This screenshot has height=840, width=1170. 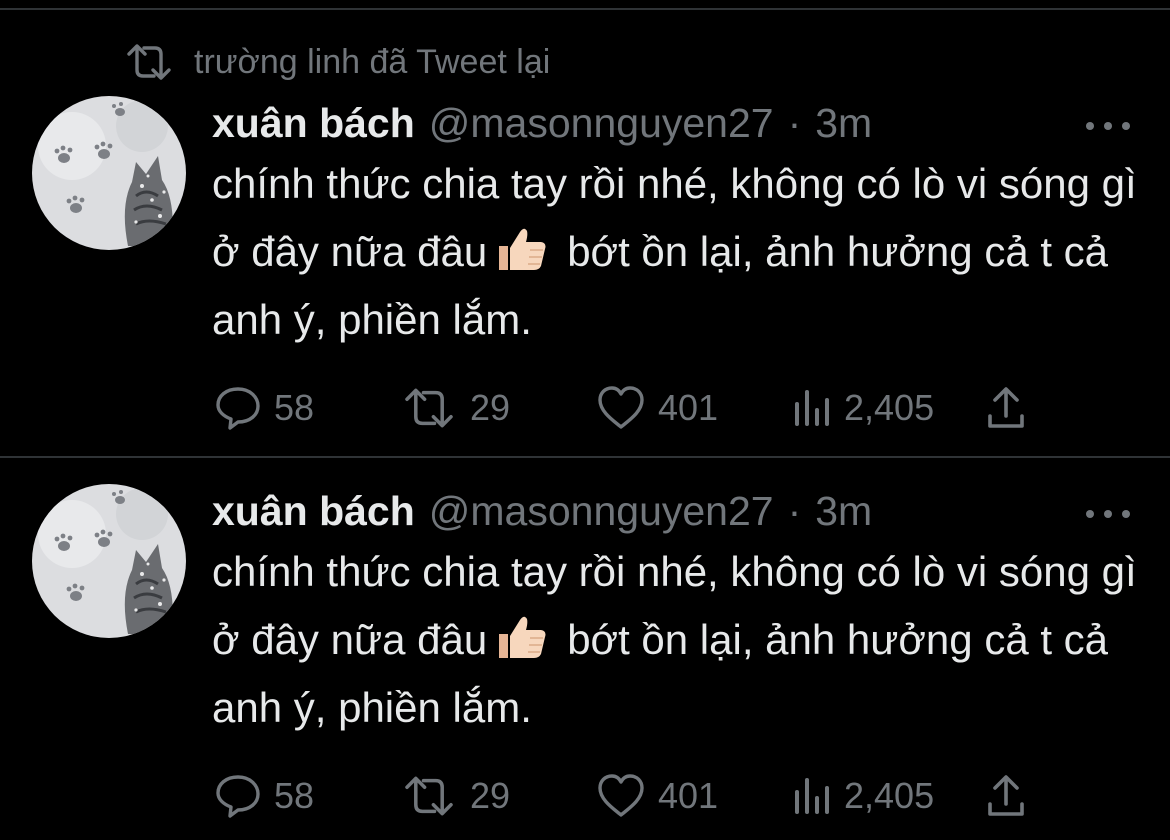 I want to click on timestamp: 3m, so click(x=843, y=511).